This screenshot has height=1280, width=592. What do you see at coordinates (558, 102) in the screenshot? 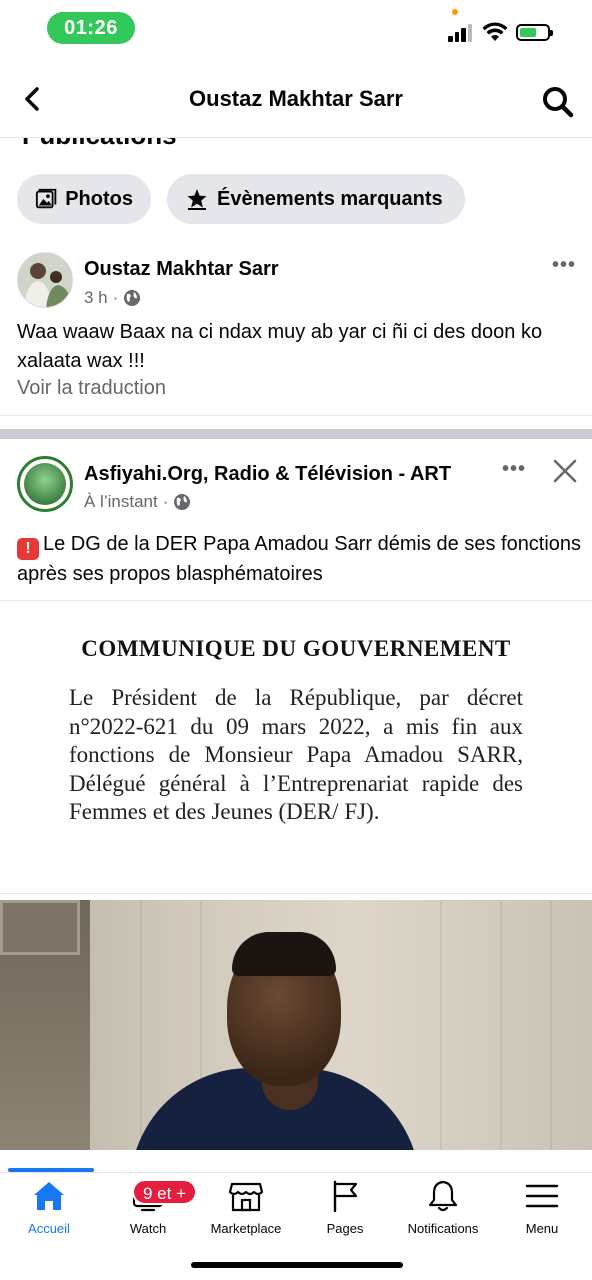
I see `search-icon` at bounding box center [558, 102].